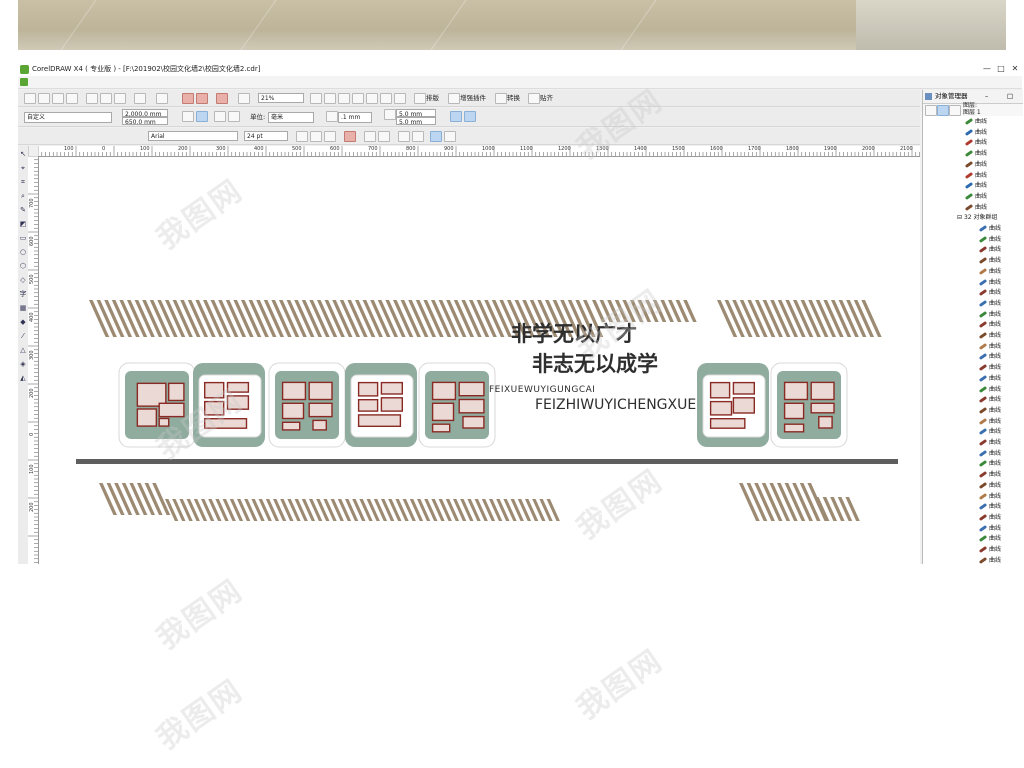  What do you see at coordinates (358, 98) in the screenshot?
I see `zoom-all-icon` at bounding box center [358, 98].